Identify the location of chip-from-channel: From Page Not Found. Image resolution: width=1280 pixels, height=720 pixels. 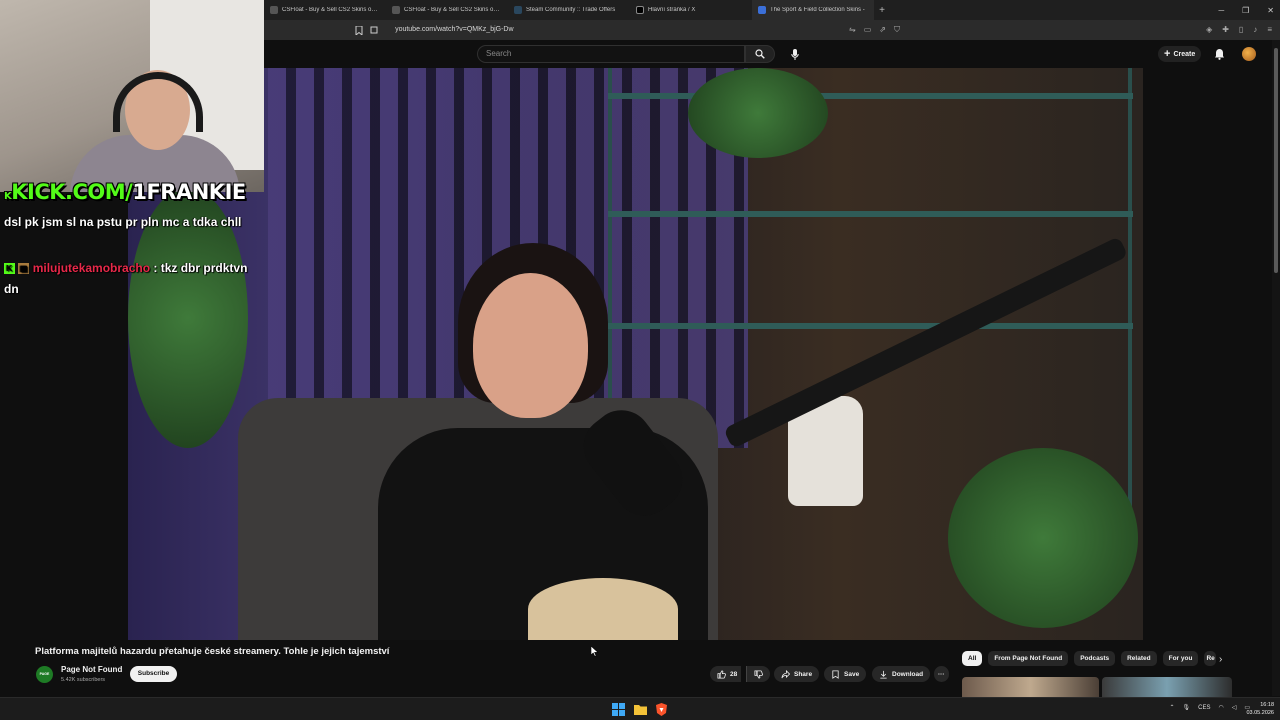
(1028, 658).